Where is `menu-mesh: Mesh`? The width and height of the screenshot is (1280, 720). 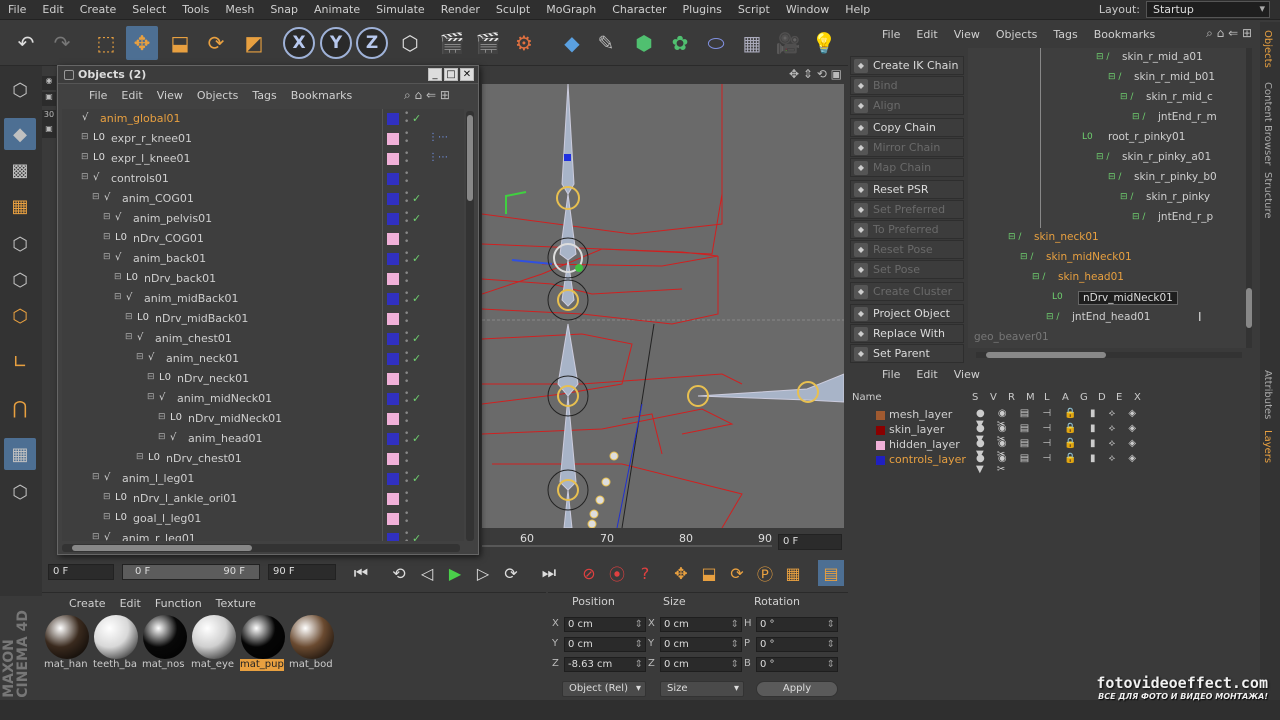 menu-mesh: Mesh is located at coordinates (239, 9).